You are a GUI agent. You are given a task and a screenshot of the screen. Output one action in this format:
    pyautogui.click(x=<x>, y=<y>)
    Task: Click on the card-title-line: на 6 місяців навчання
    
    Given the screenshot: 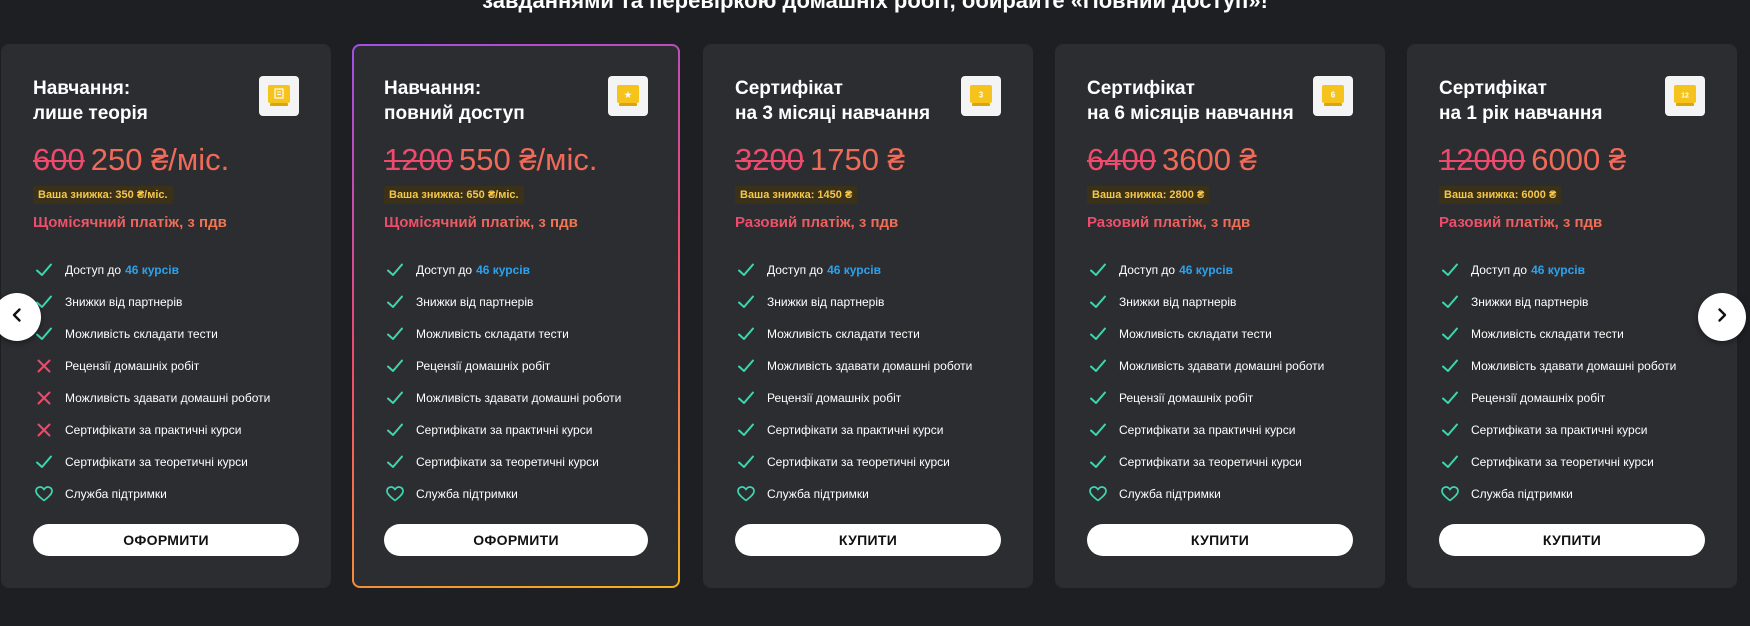 What is the action you would take?
    pyautogui.click(x=1190, y=113)
    